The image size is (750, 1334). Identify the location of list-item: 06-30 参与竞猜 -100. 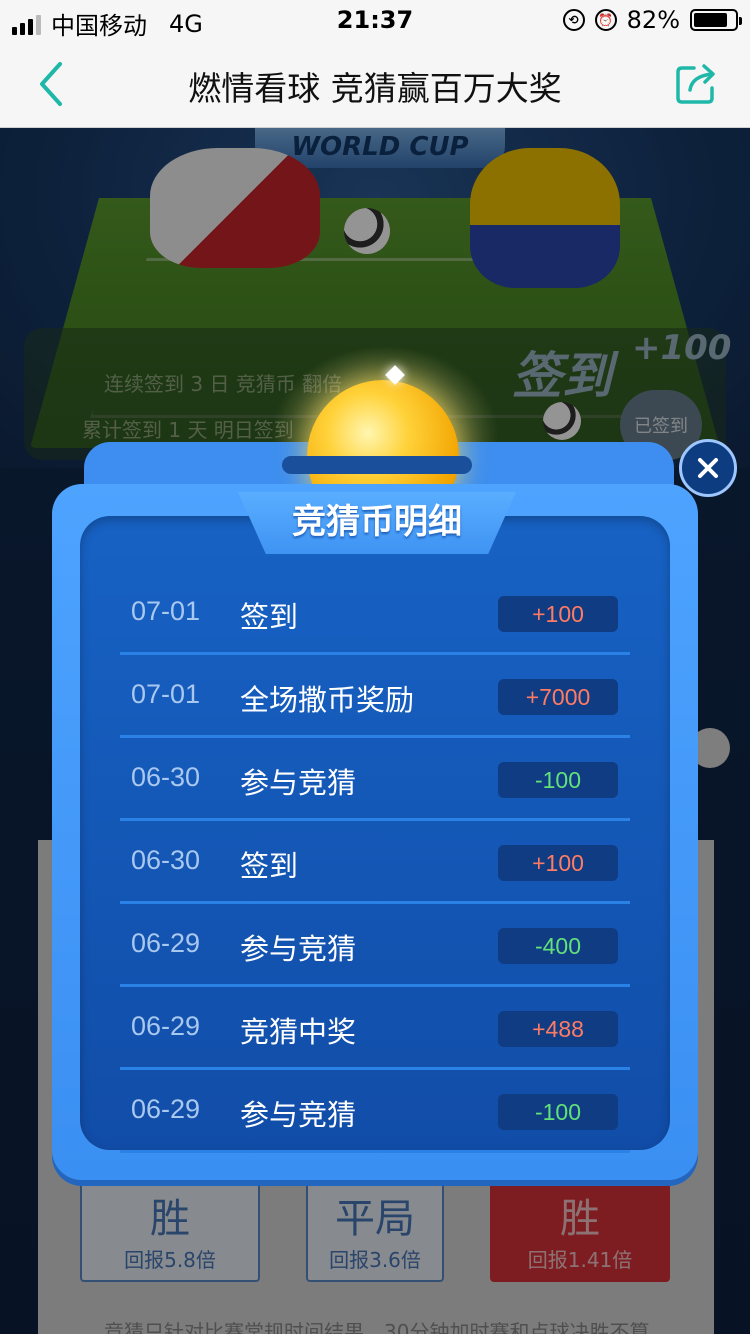
(375, 779).